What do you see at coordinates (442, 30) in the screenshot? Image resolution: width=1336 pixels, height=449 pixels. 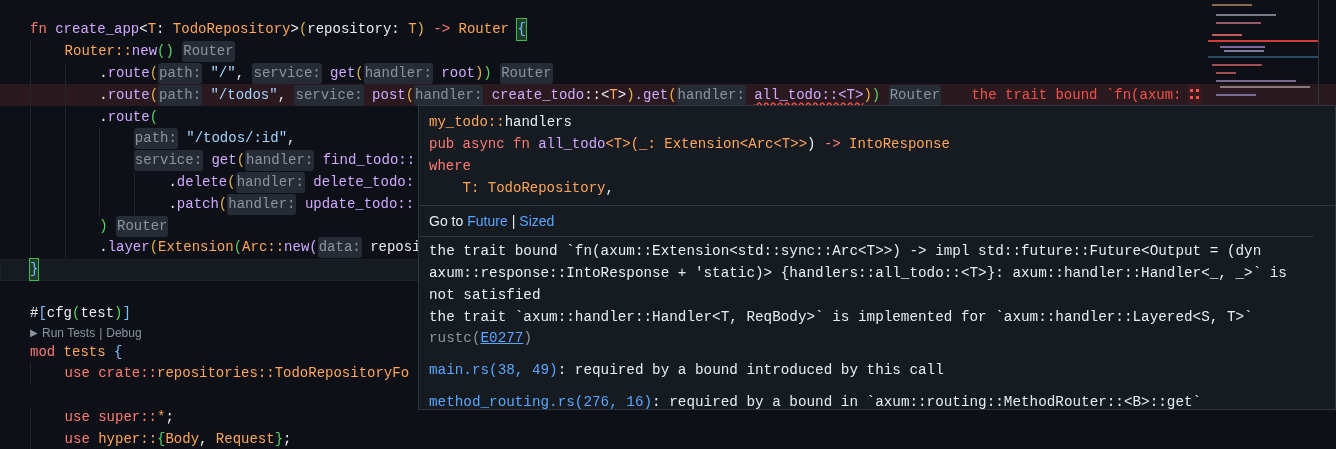 I see `keyword: ->` at bounding box center [442, 30].